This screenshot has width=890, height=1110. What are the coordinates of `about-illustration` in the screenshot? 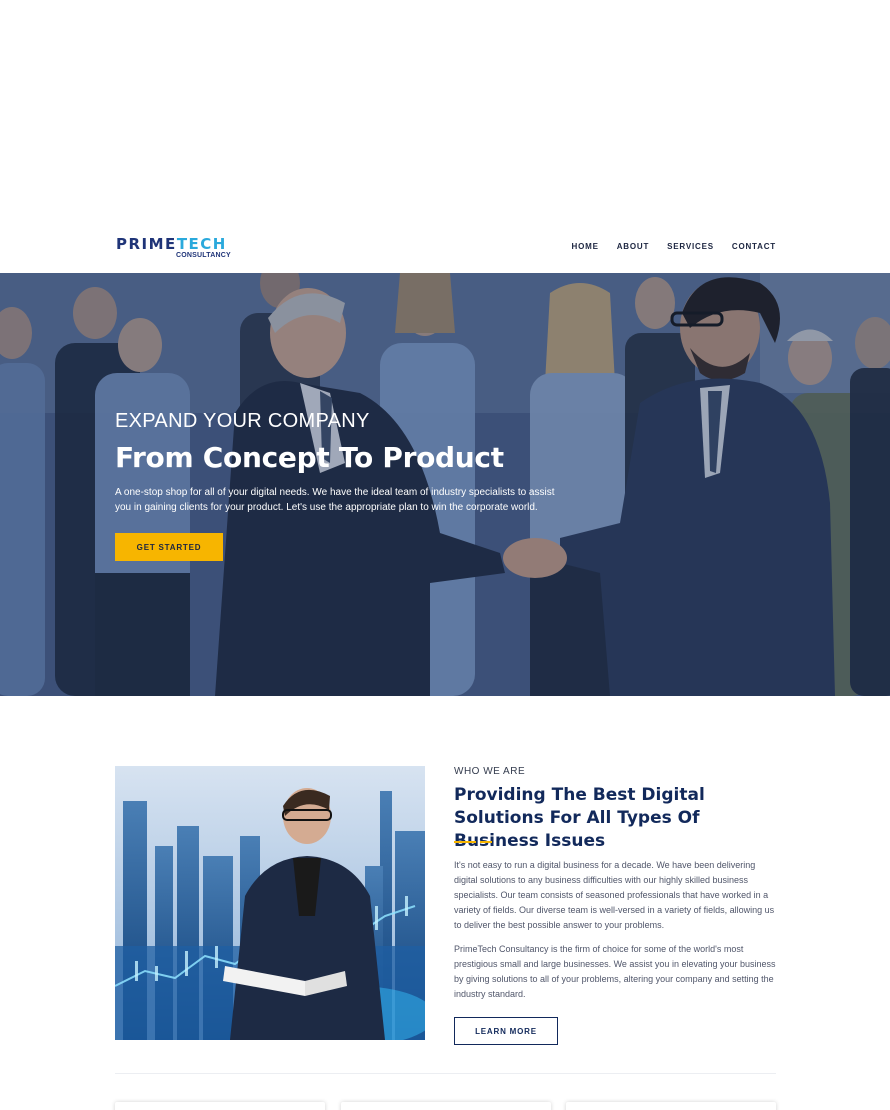 It's located at (270, 903).